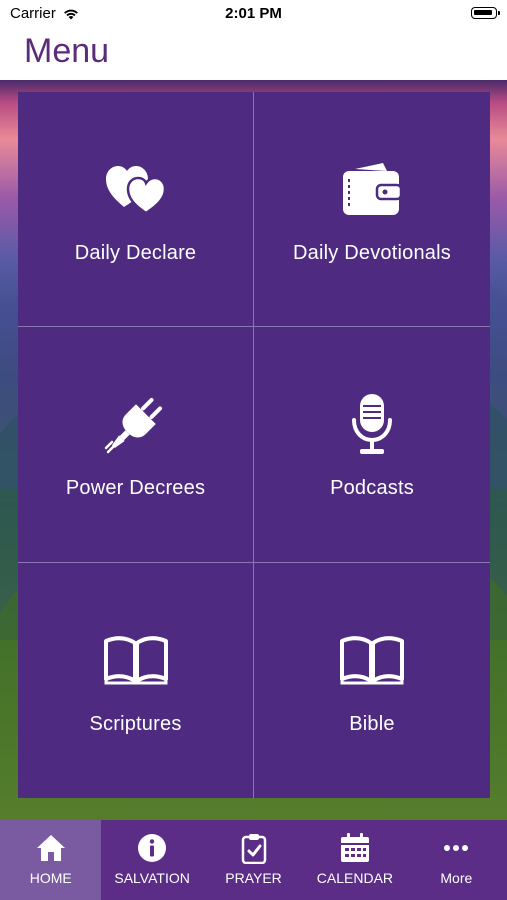  What do you see at coordinates (253, 878) in the screenshot?
I see `tab-label: PRAYER` at bounding box center [253, 878].